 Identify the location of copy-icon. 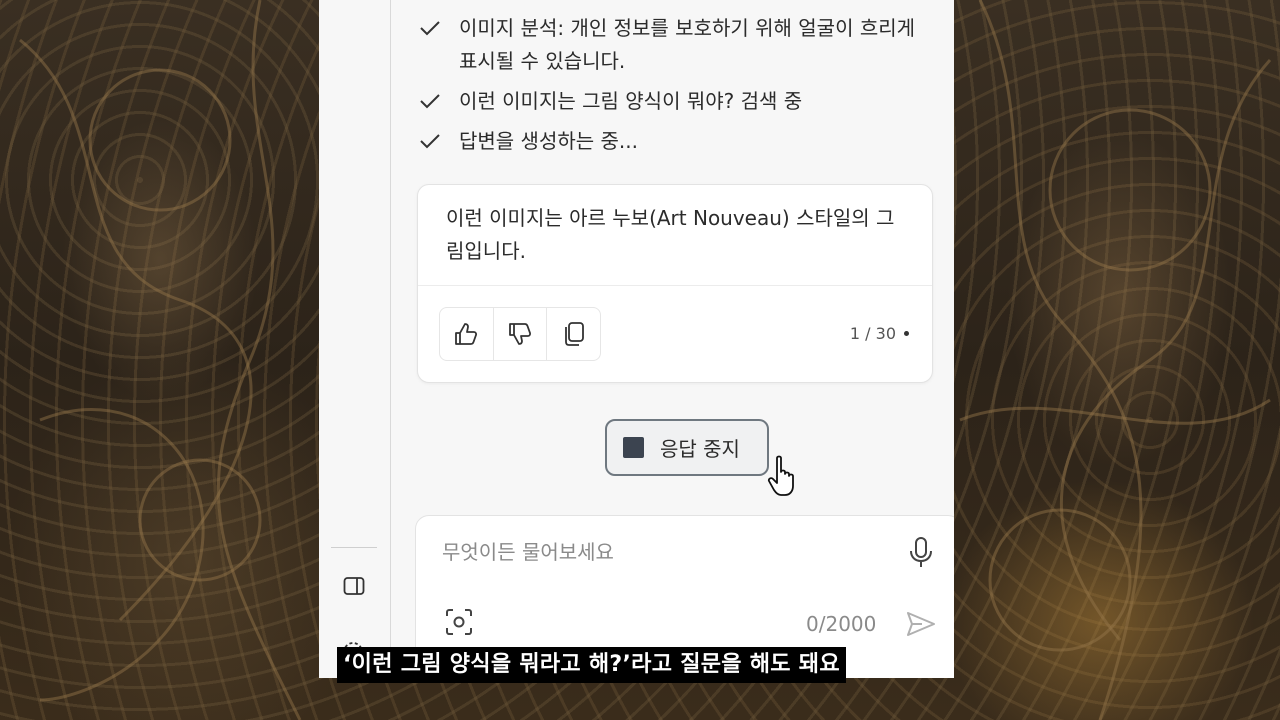
(574, 334).